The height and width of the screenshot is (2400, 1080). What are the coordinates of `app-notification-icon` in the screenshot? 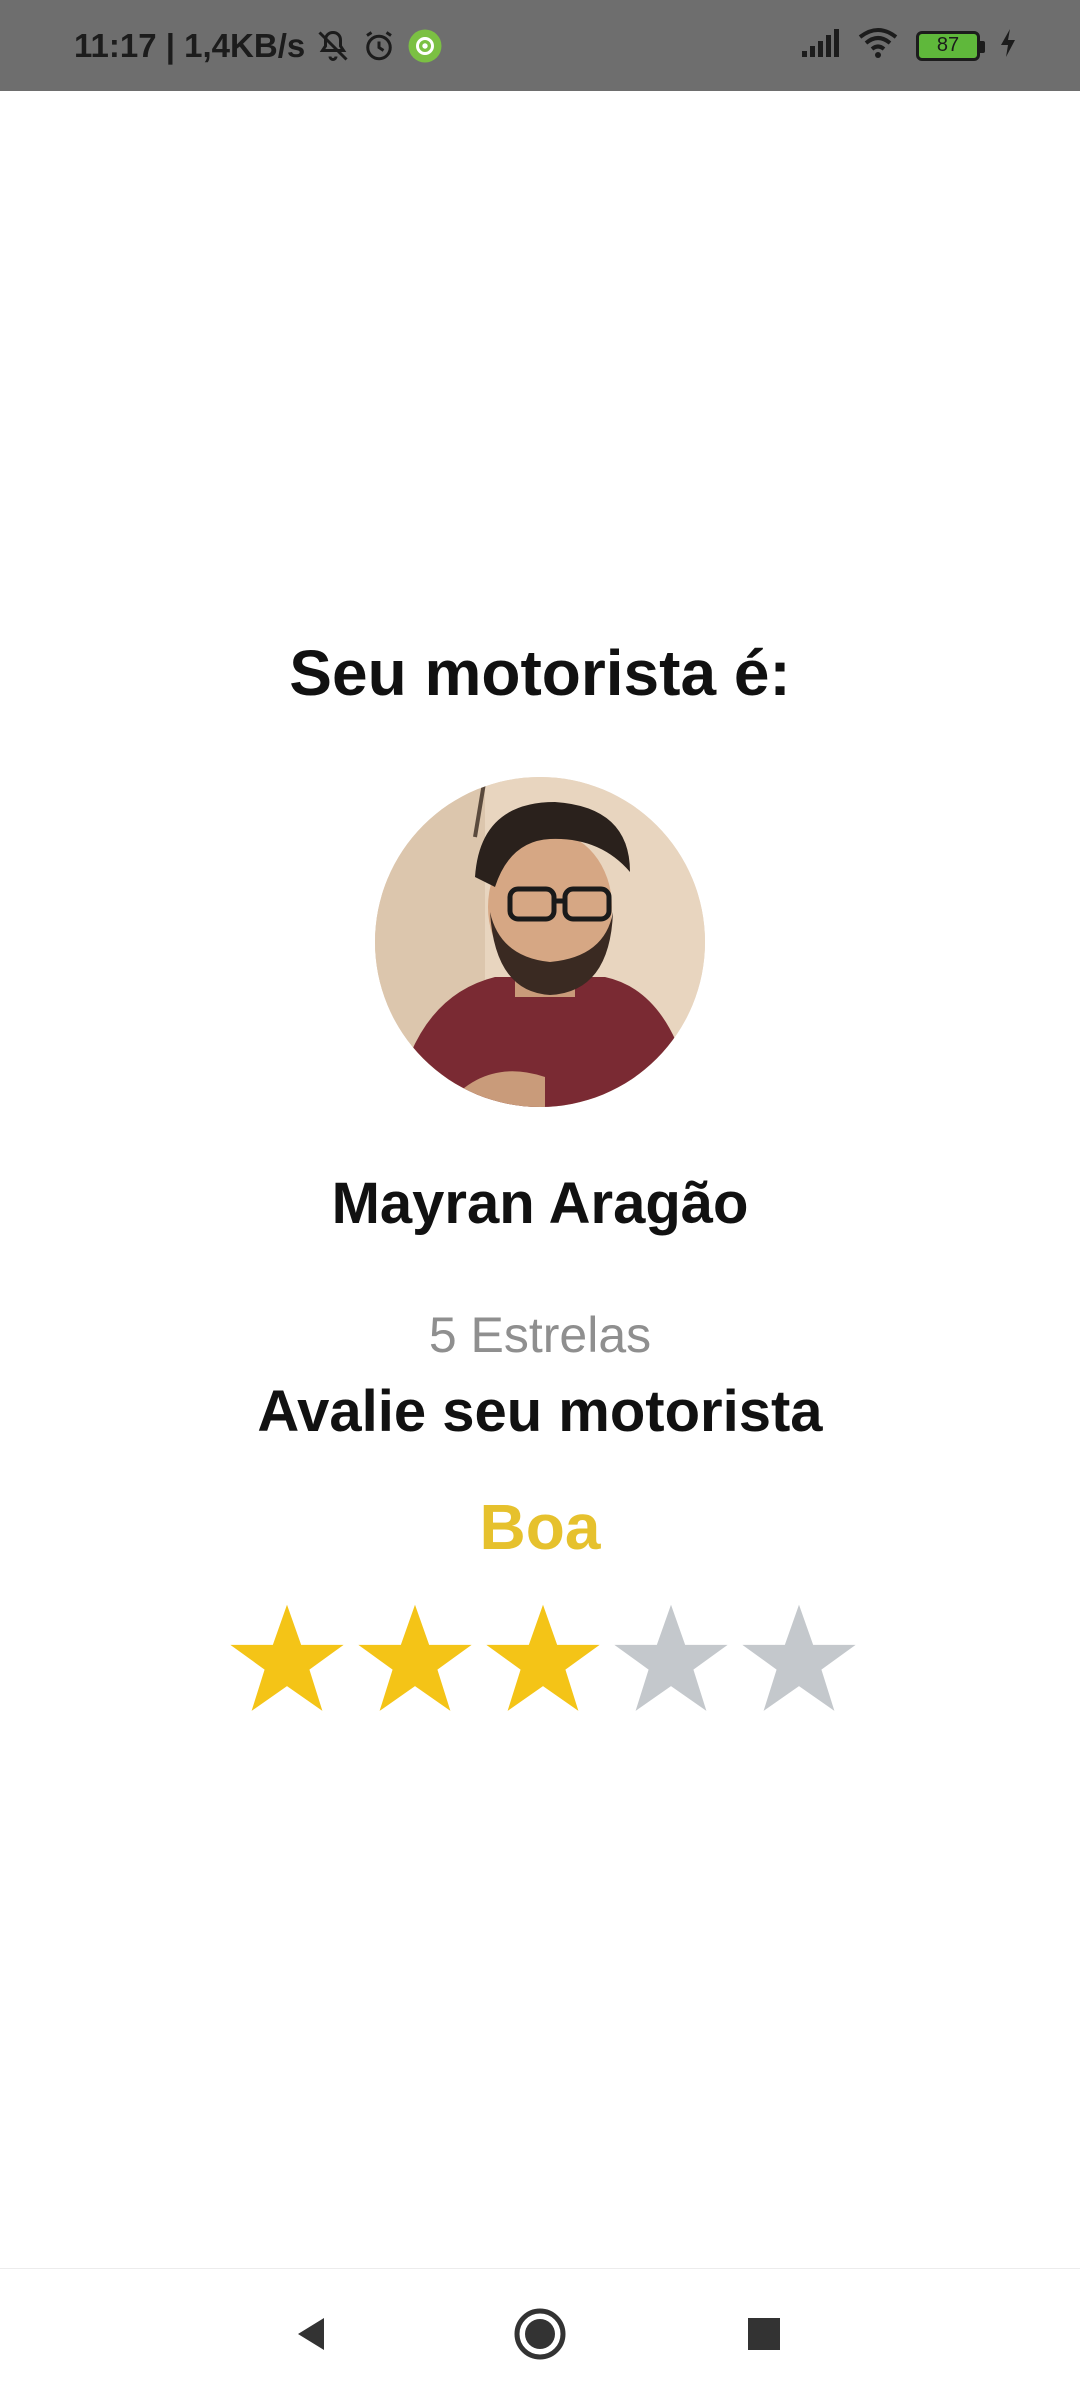 It's located at (425, 46).